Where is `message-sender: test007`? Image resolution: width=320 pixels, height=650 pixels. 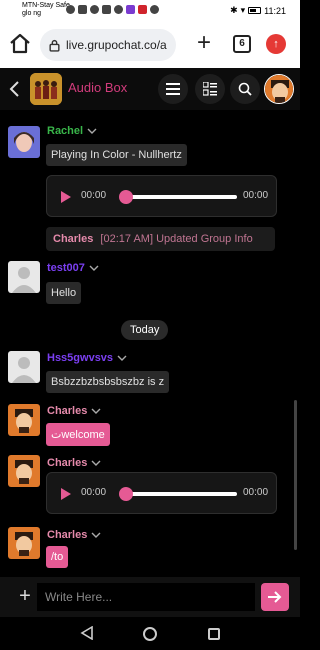
message-sender: test007 is located at coordinates (73, 268).